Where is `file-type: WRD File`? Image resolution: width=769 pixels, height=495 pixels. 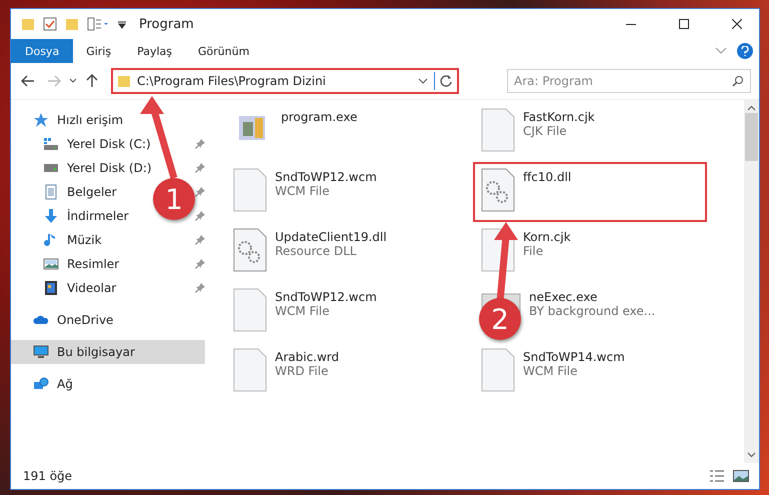 file-type: WRD File is located at coordinates (302, 371).